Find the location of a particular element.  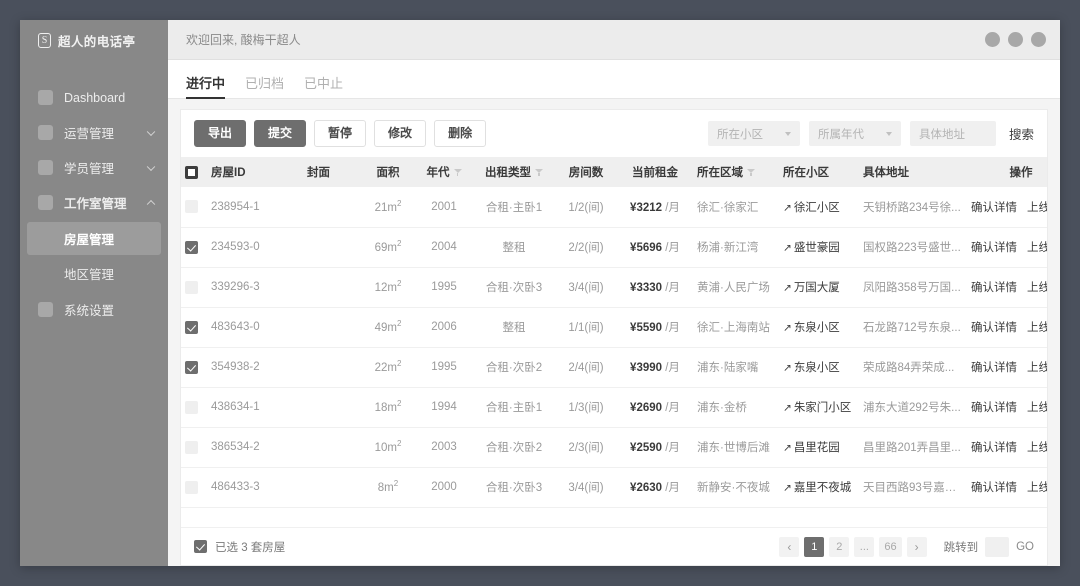

col-rent-type: 出租类型 is located at coordinates (514, 172).